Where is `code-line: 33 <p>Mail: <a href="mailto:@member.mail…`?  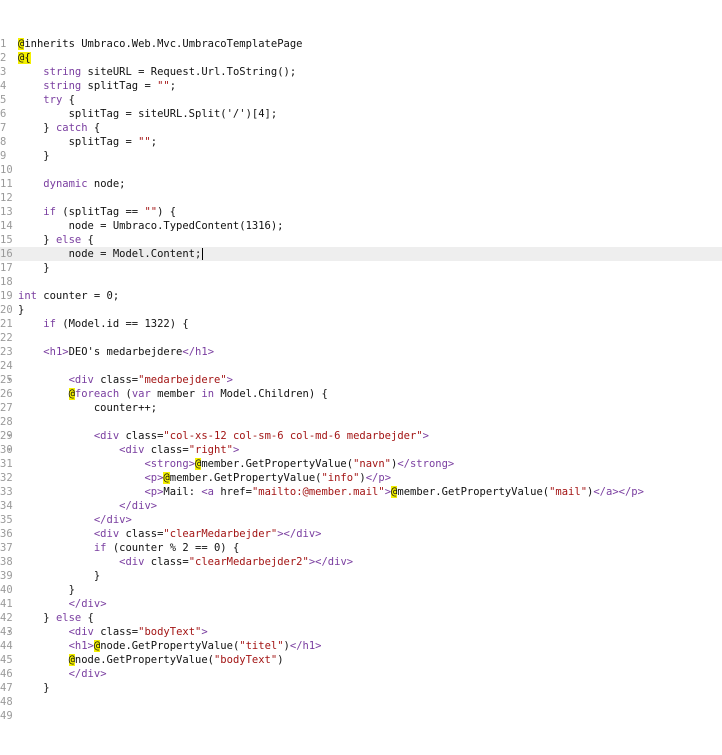 code-line: 33 <p>Mail: <a href="mailto:@member.mail… is located at coordinates (361, 492).